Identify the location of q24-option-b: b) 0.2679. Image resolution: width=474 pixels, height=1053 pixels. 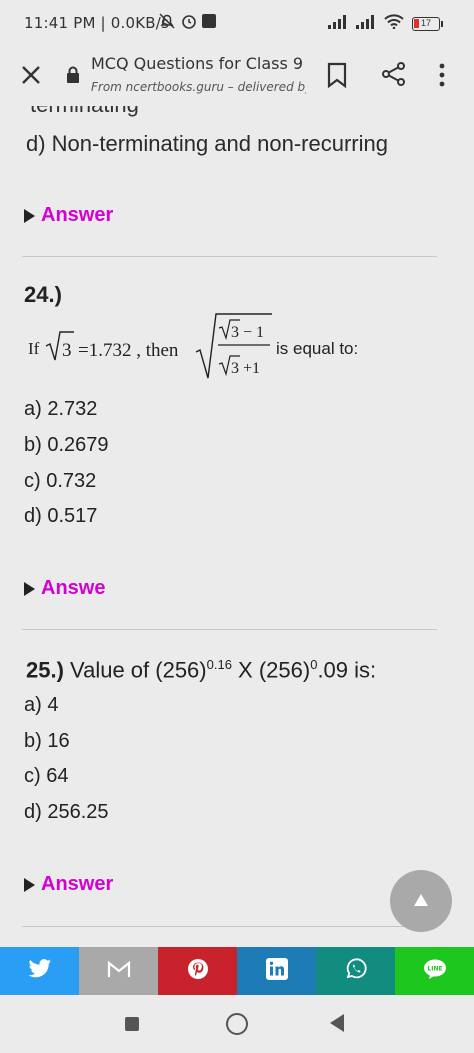
(66, 445).